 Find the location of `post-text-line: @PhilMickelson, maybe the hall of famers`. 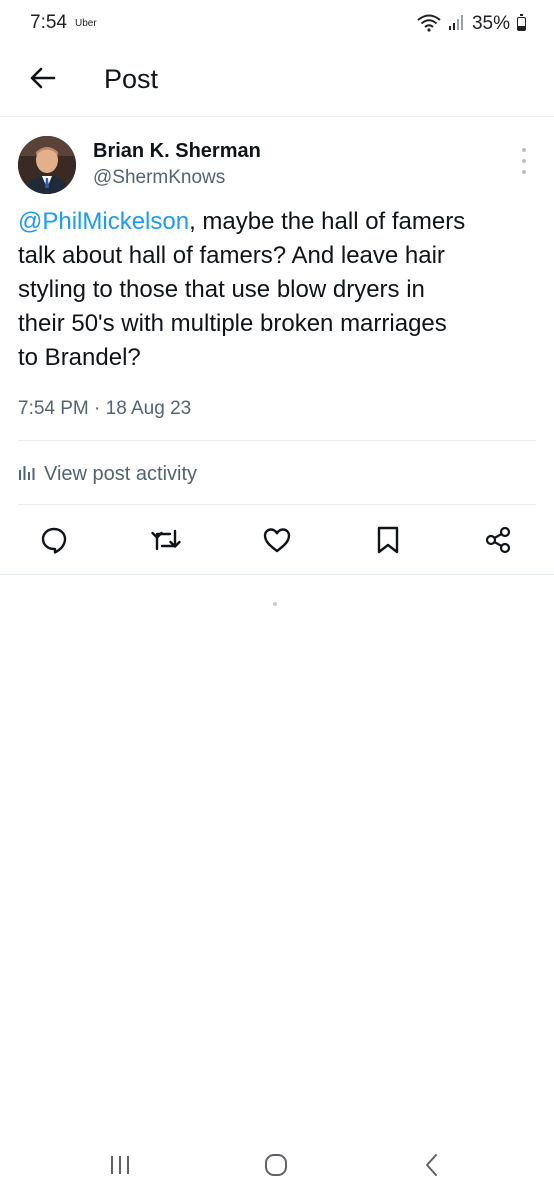

post-text-line: @PhilMickelson, maybe the hall of famers is located at coordinates (278, 222).